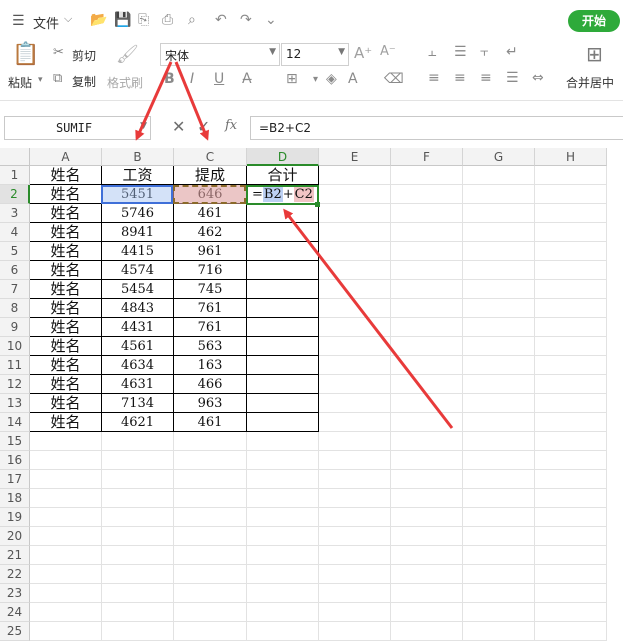 This screenshot has width=623, height=641. What do you see at coordinates (512, 52) in the screenshot?
I see `wrap-icon: ↵` at bounding box center [512, 52].